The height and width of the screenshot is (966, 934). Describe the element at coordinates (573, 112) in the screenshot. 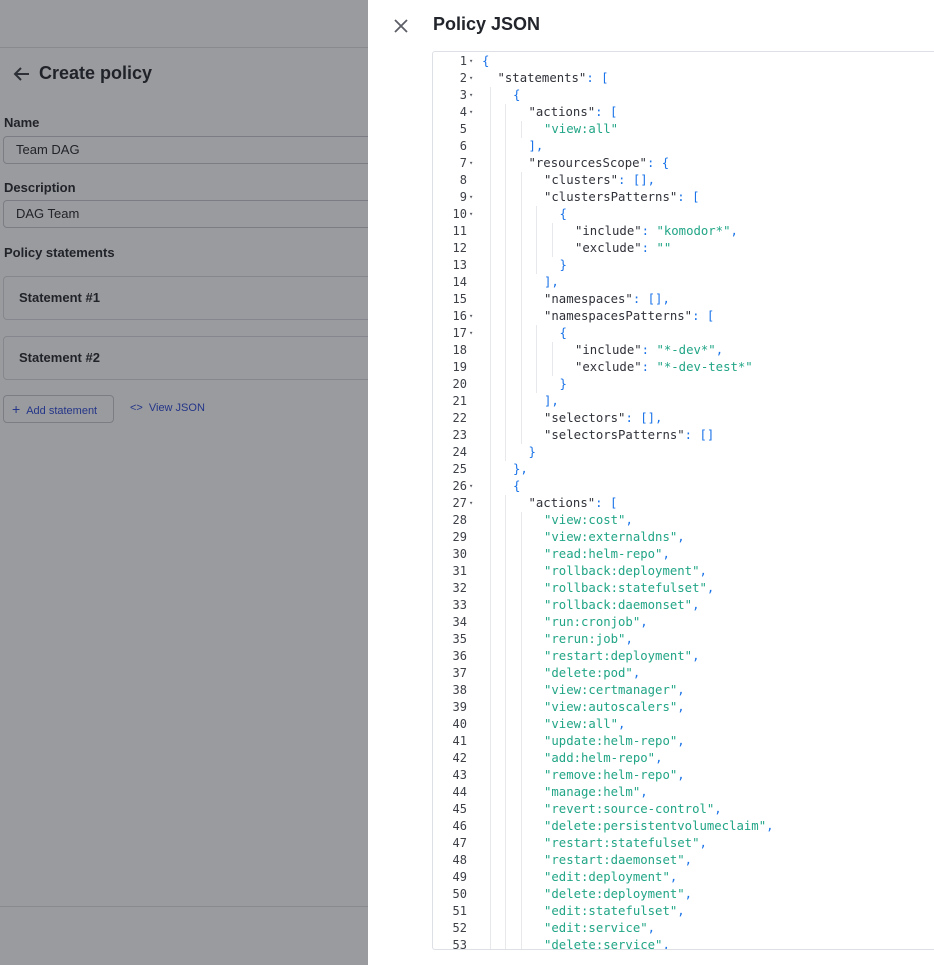

I see `code-text: "actions": [` at that location.